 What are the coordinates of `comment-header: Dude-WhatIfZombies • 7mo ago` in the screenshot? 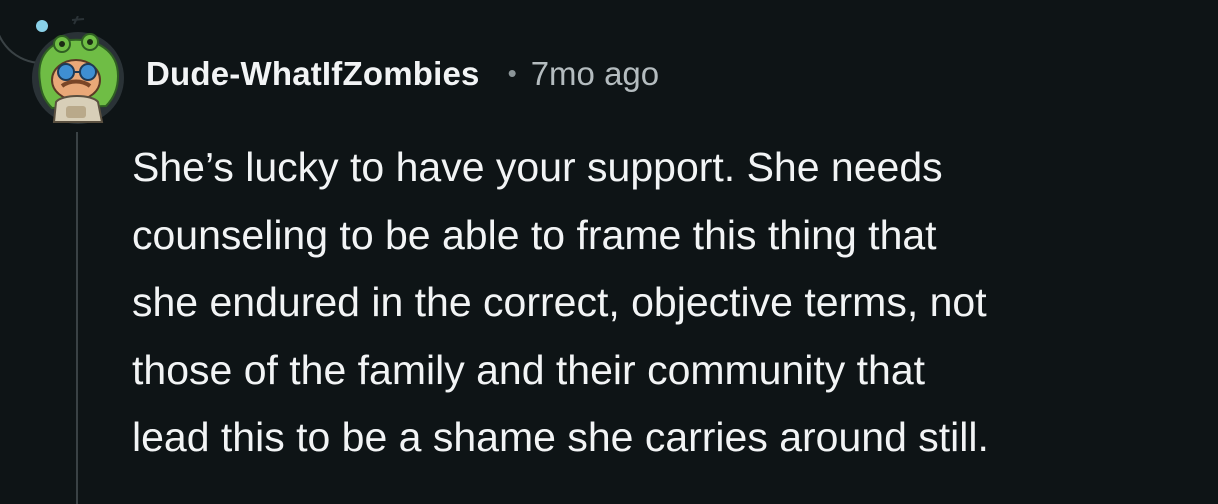 It's located at (402, 74).